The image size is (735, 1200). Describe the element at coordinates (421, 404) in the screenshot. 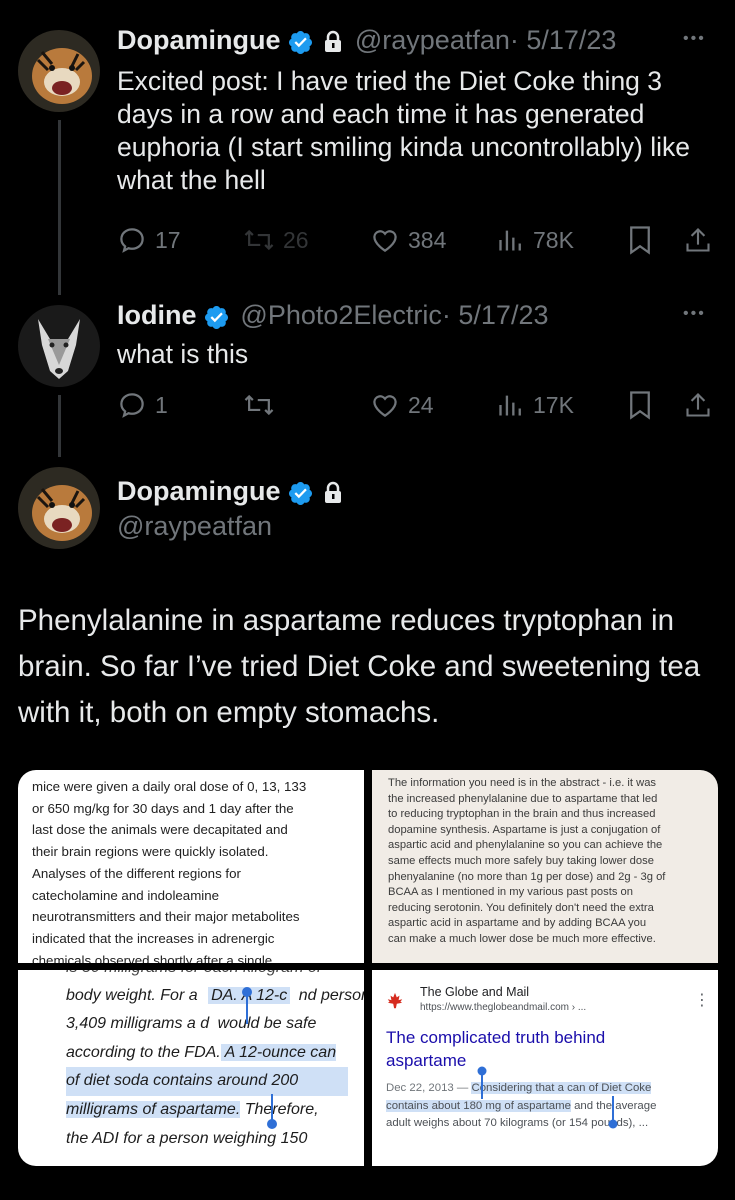

I see `like-count: 24` at that location.